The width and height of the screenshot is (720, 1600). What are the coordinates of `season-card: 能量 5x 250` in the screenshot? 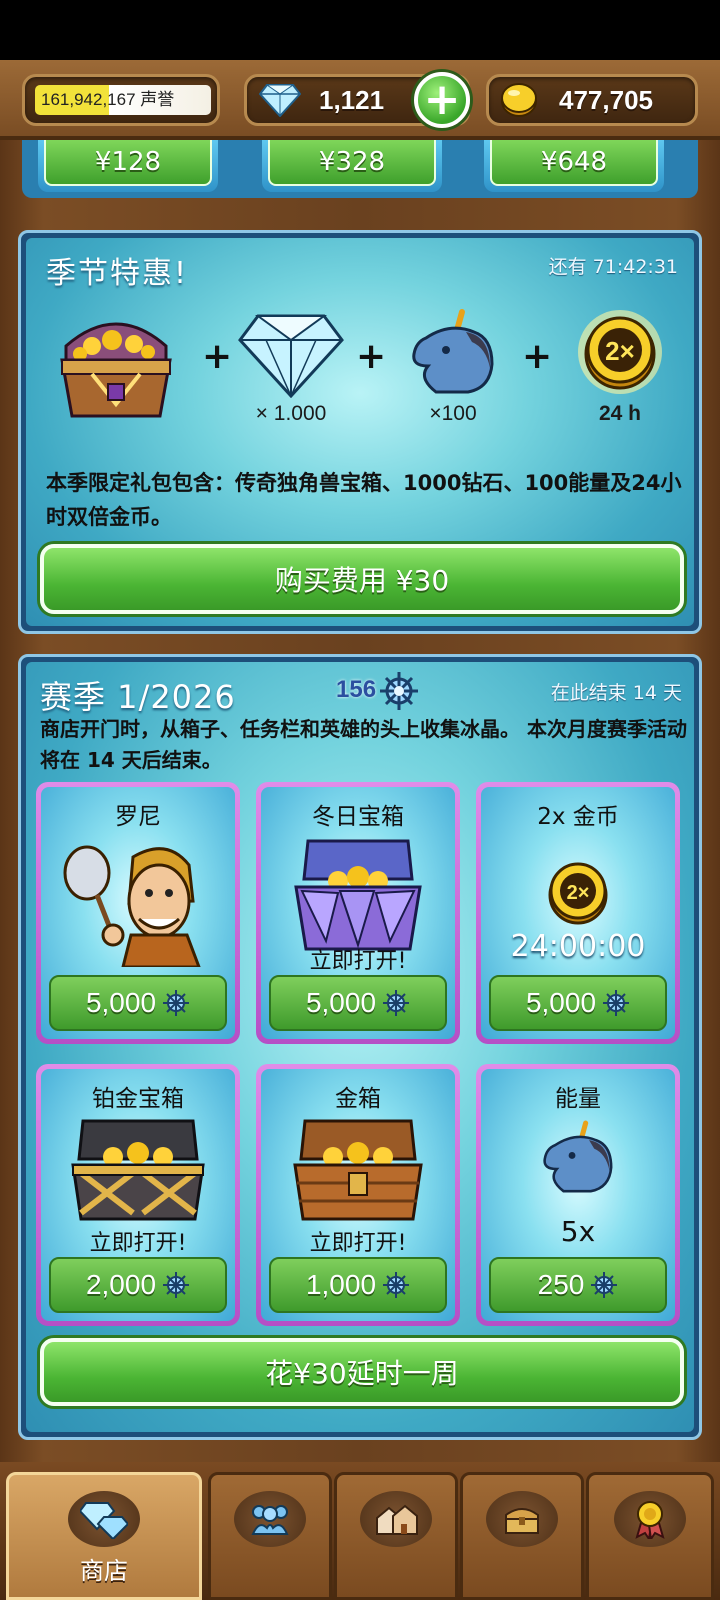 It's located at (578, 1195).